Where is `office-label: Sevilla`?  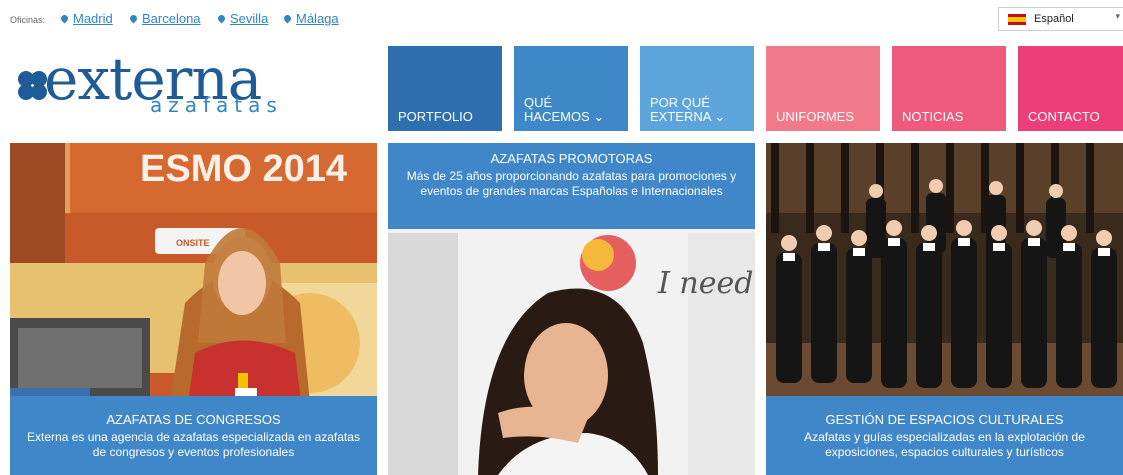
office-label: Sevilla is located at coordinates (249, 18).